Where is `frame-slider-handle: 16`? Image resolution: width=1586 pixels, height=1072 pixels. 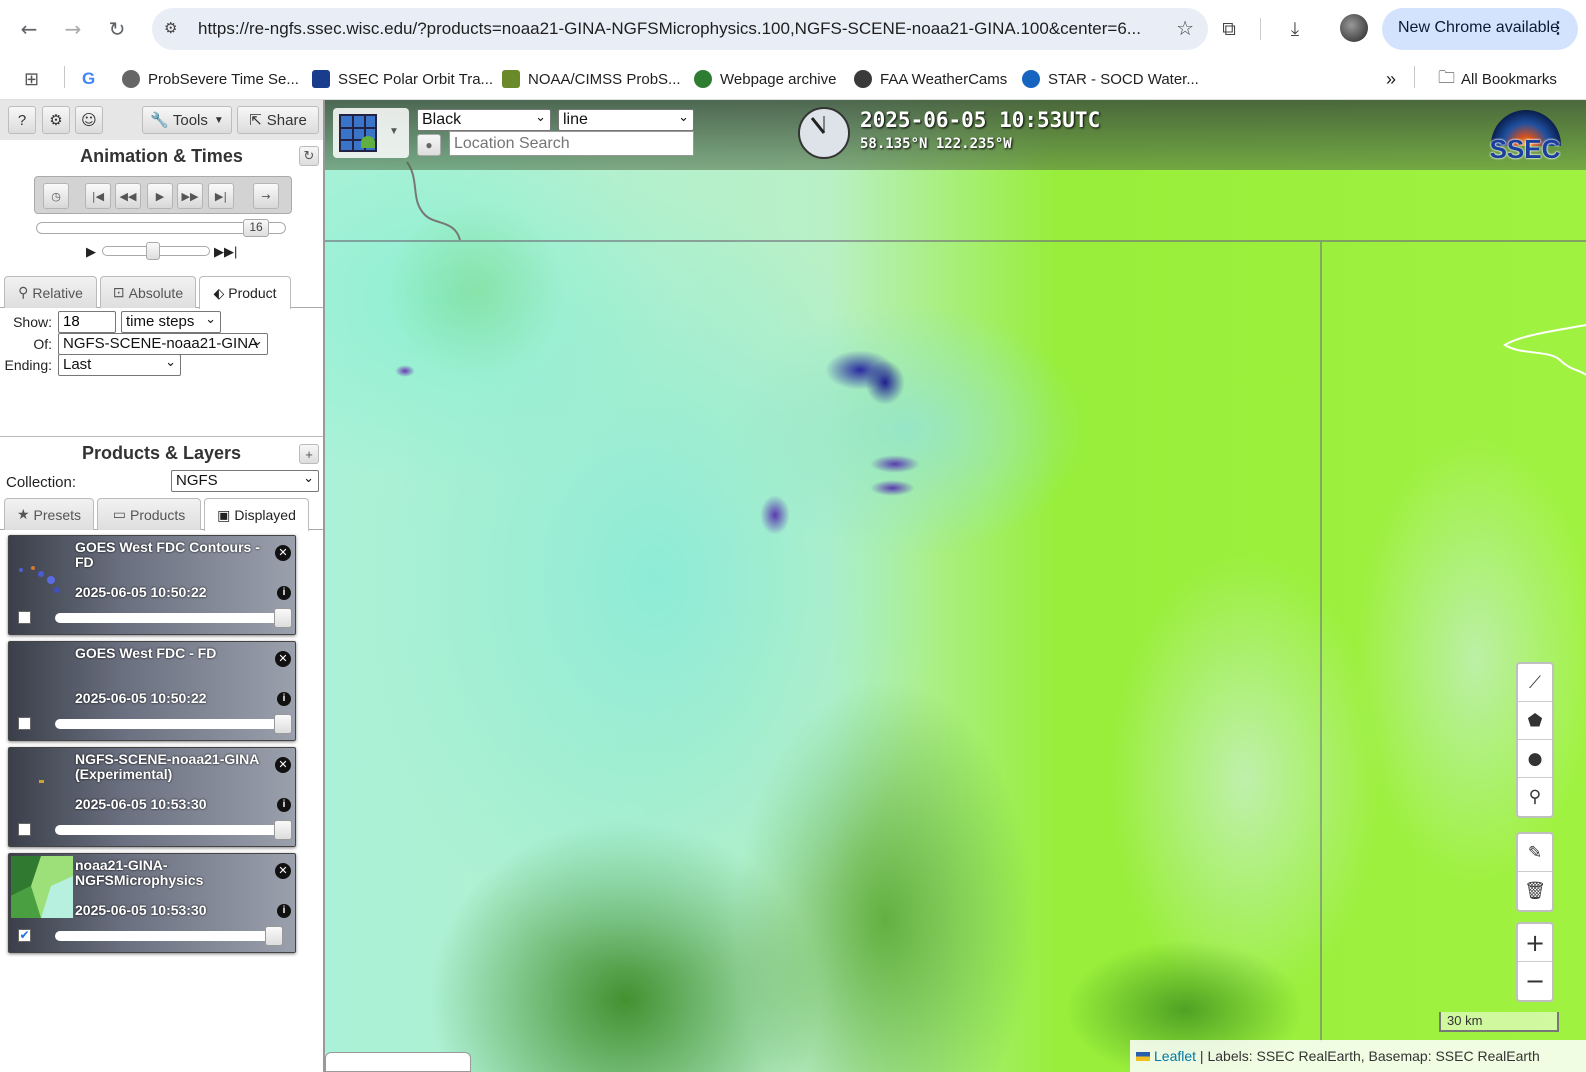
frame-slider-handle: 16 is located at coordinates (256, 228).